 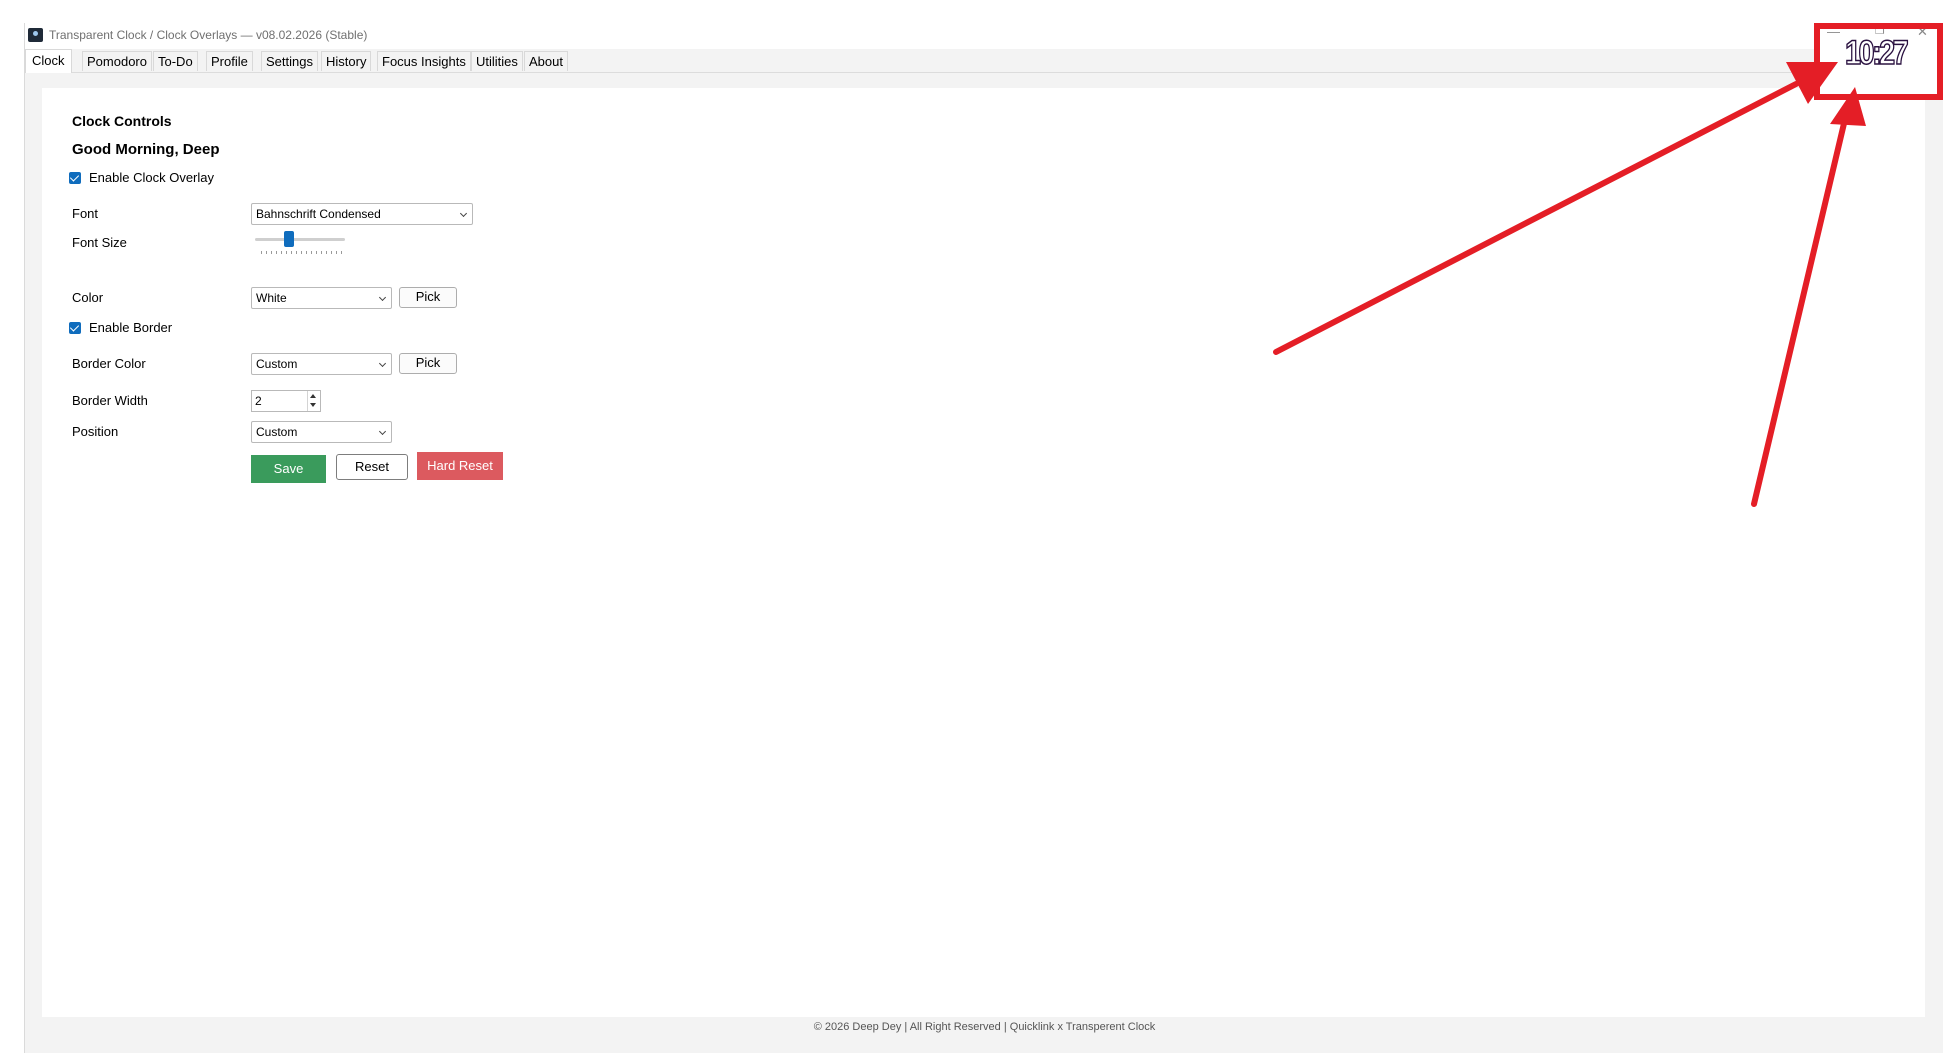 I want to click on arrow-icon, so click(x=1848, y=106).